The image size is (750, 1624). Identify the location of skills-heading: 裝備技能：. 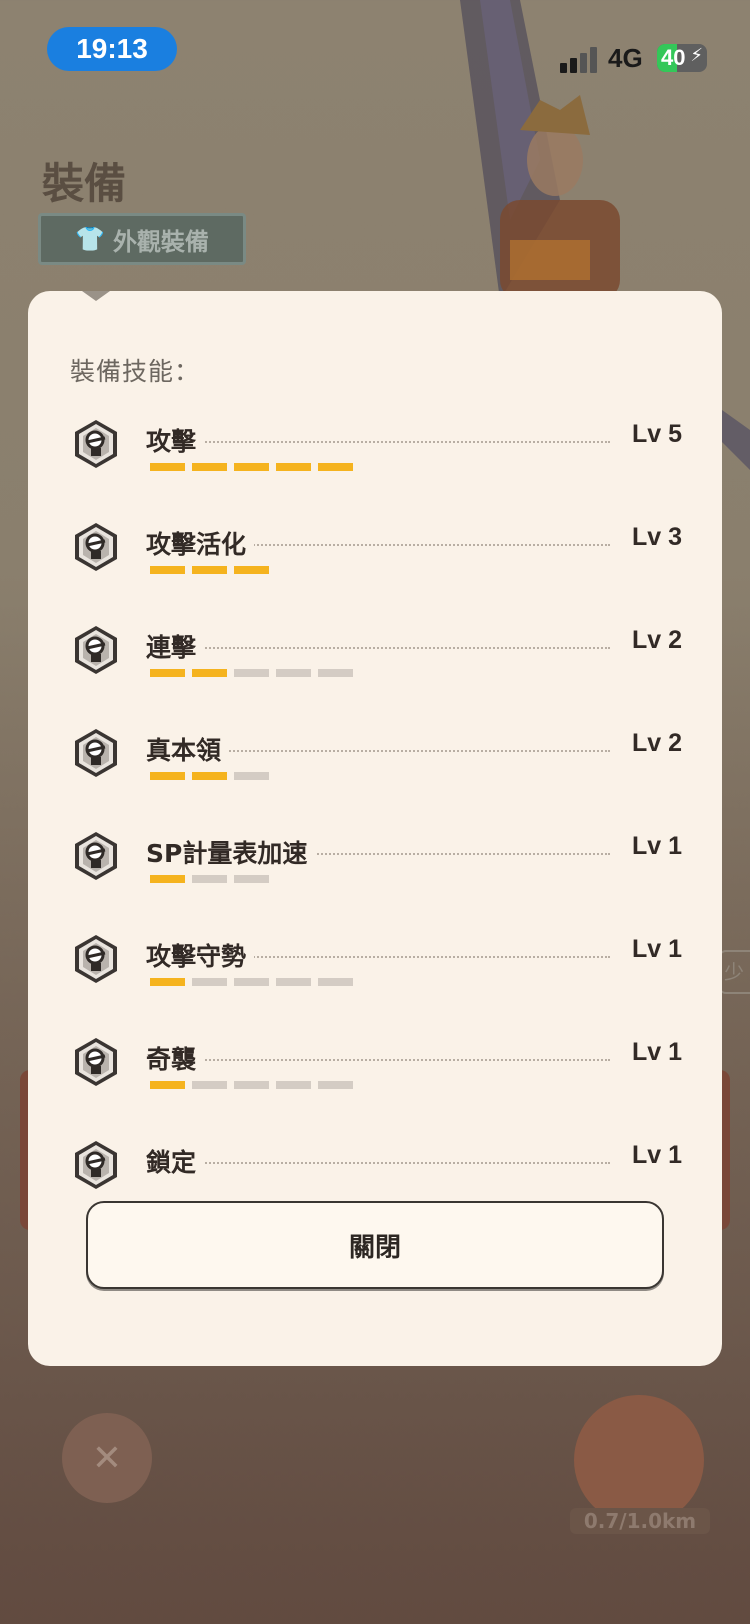
(135, 371).